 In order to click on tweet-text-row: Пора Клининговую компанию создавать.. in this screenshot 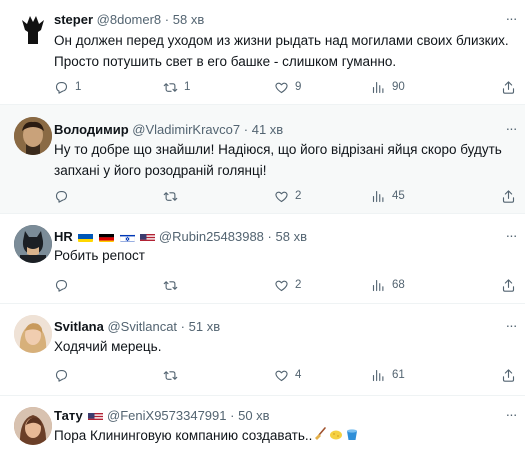, I will do `click(286, 436)`.